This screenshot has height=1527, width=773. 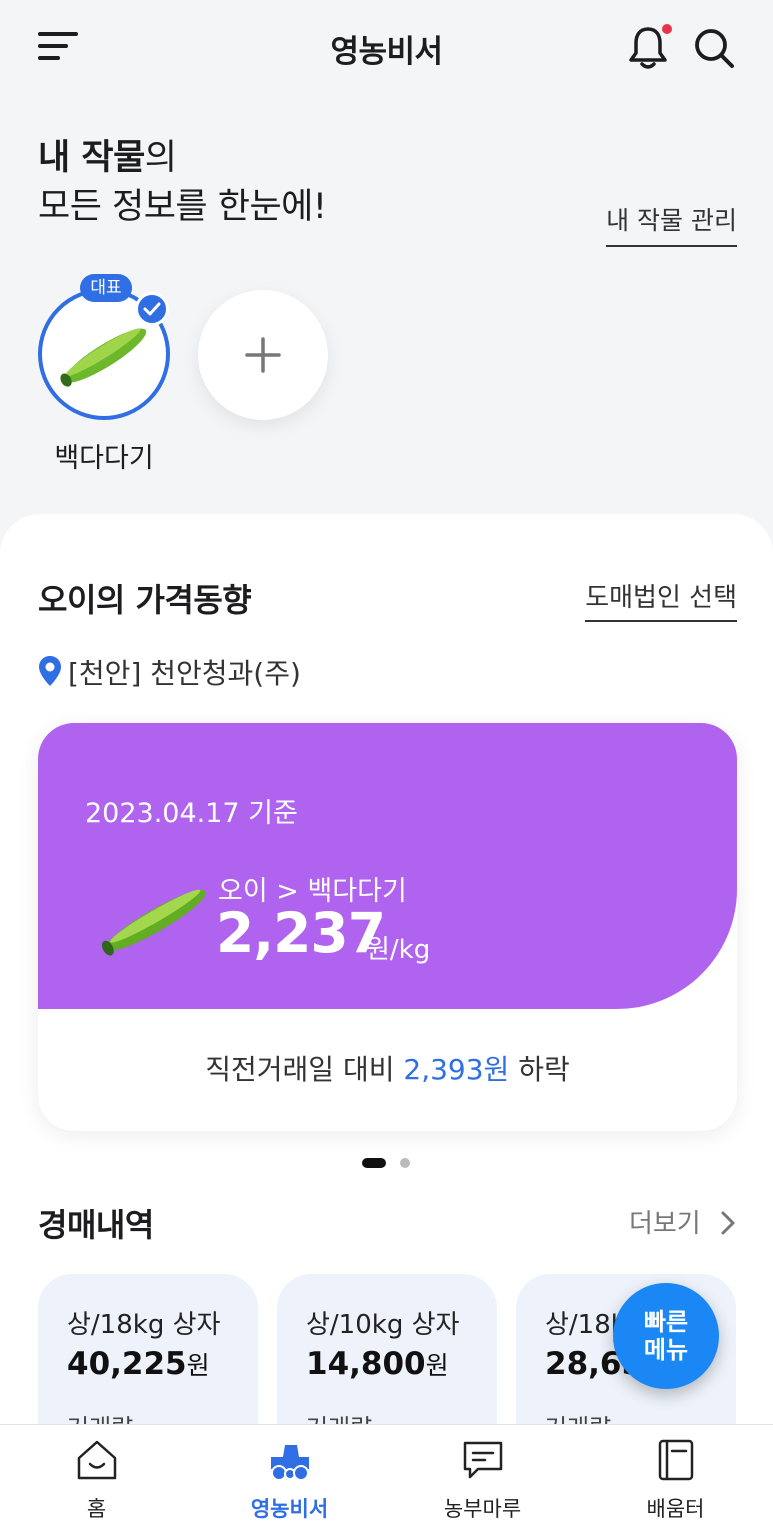 I want to click on price-section-title: 오이의 가격동향, so click(x=145, y=600).